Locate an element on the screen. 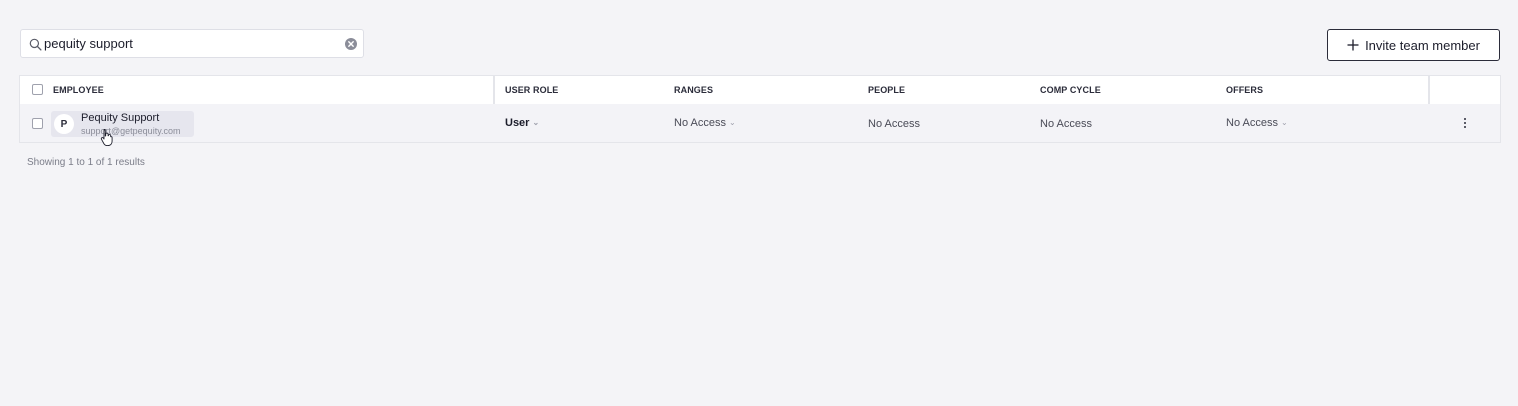 This screenshot has height=406, width=1518. ranges-access-value: No Access is located at coordinates (700, 123).